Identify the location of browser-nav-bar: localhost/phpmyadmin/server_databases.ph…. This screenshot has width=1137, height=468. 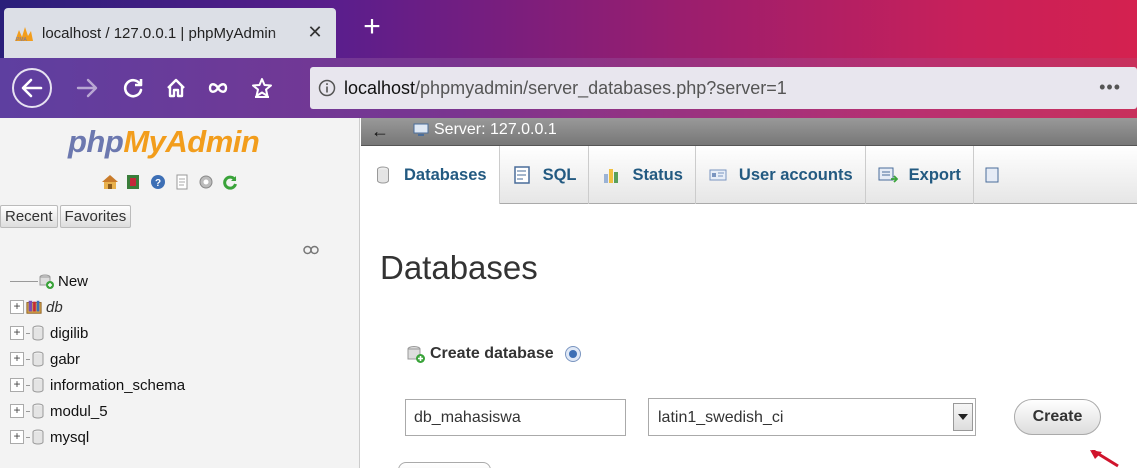
(568, 88).